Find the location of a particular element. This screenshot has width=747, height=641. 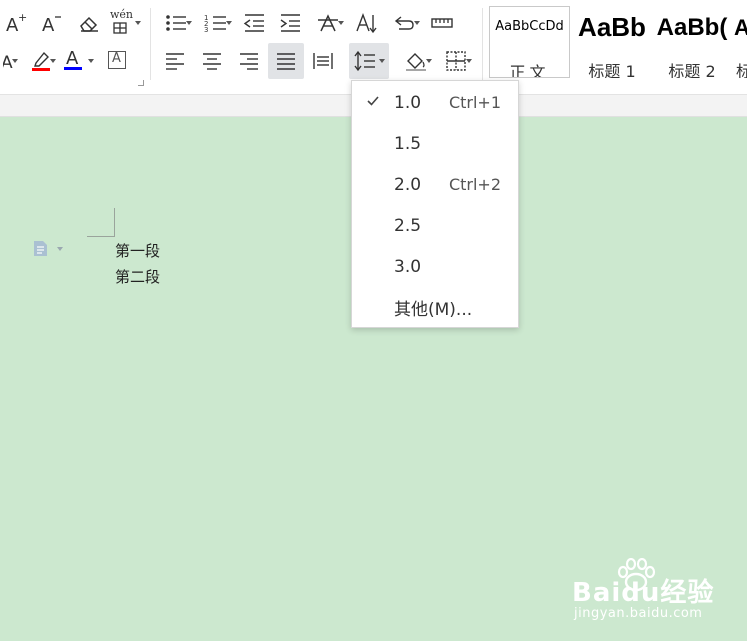

bullet-list-button is located at coordinates (176, 23).